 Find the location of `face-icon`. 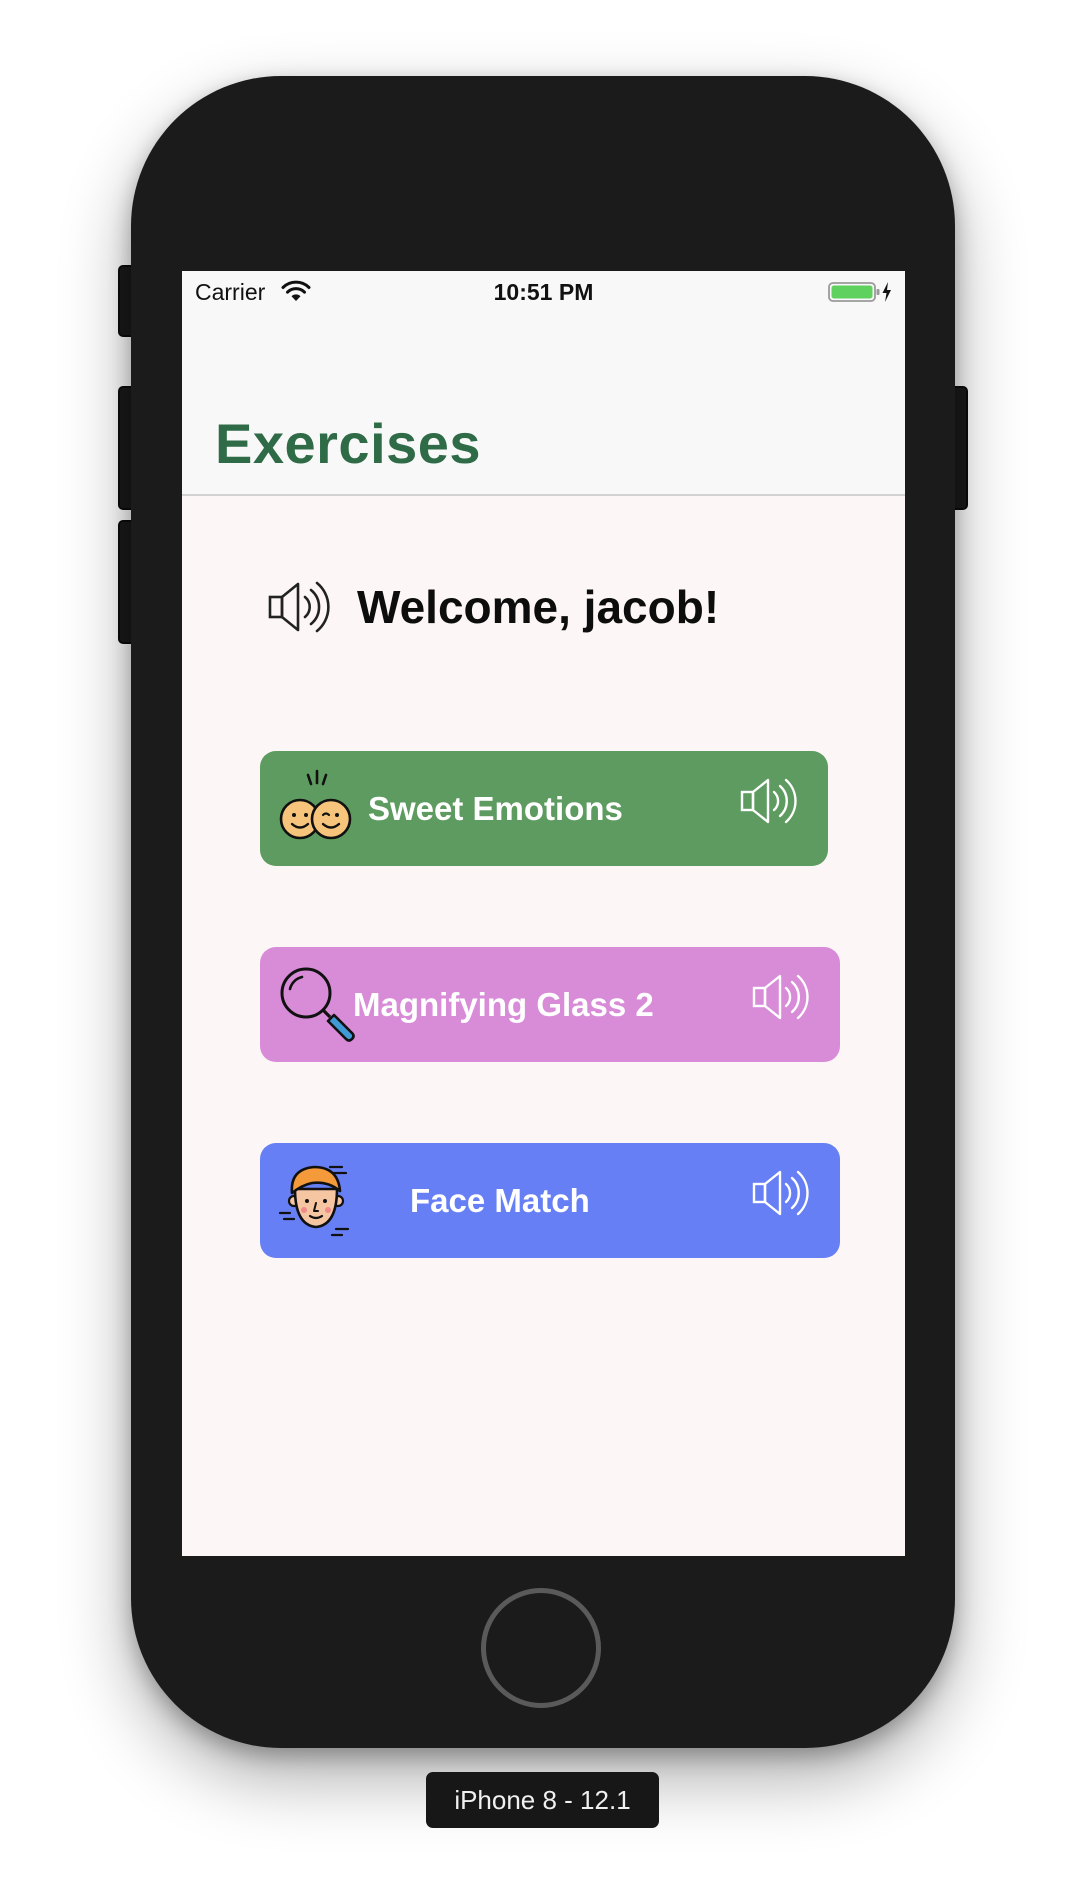

face-icon is located at coordinates (314, 1201).